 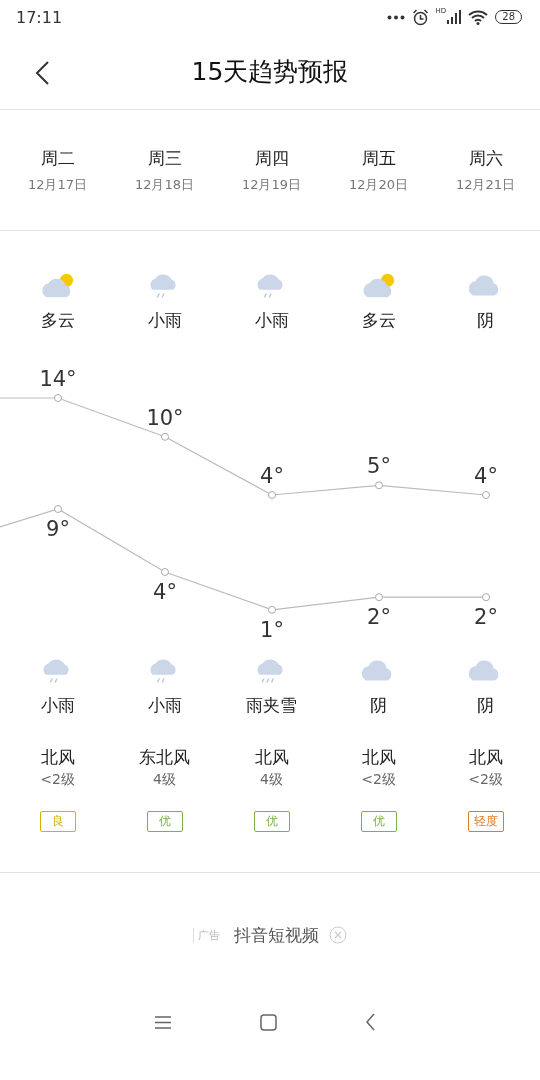 What do you see at coordinates (57, 158) in the screenshot?
I see `weekday-label: 周二` at bounding box center [57, 158].